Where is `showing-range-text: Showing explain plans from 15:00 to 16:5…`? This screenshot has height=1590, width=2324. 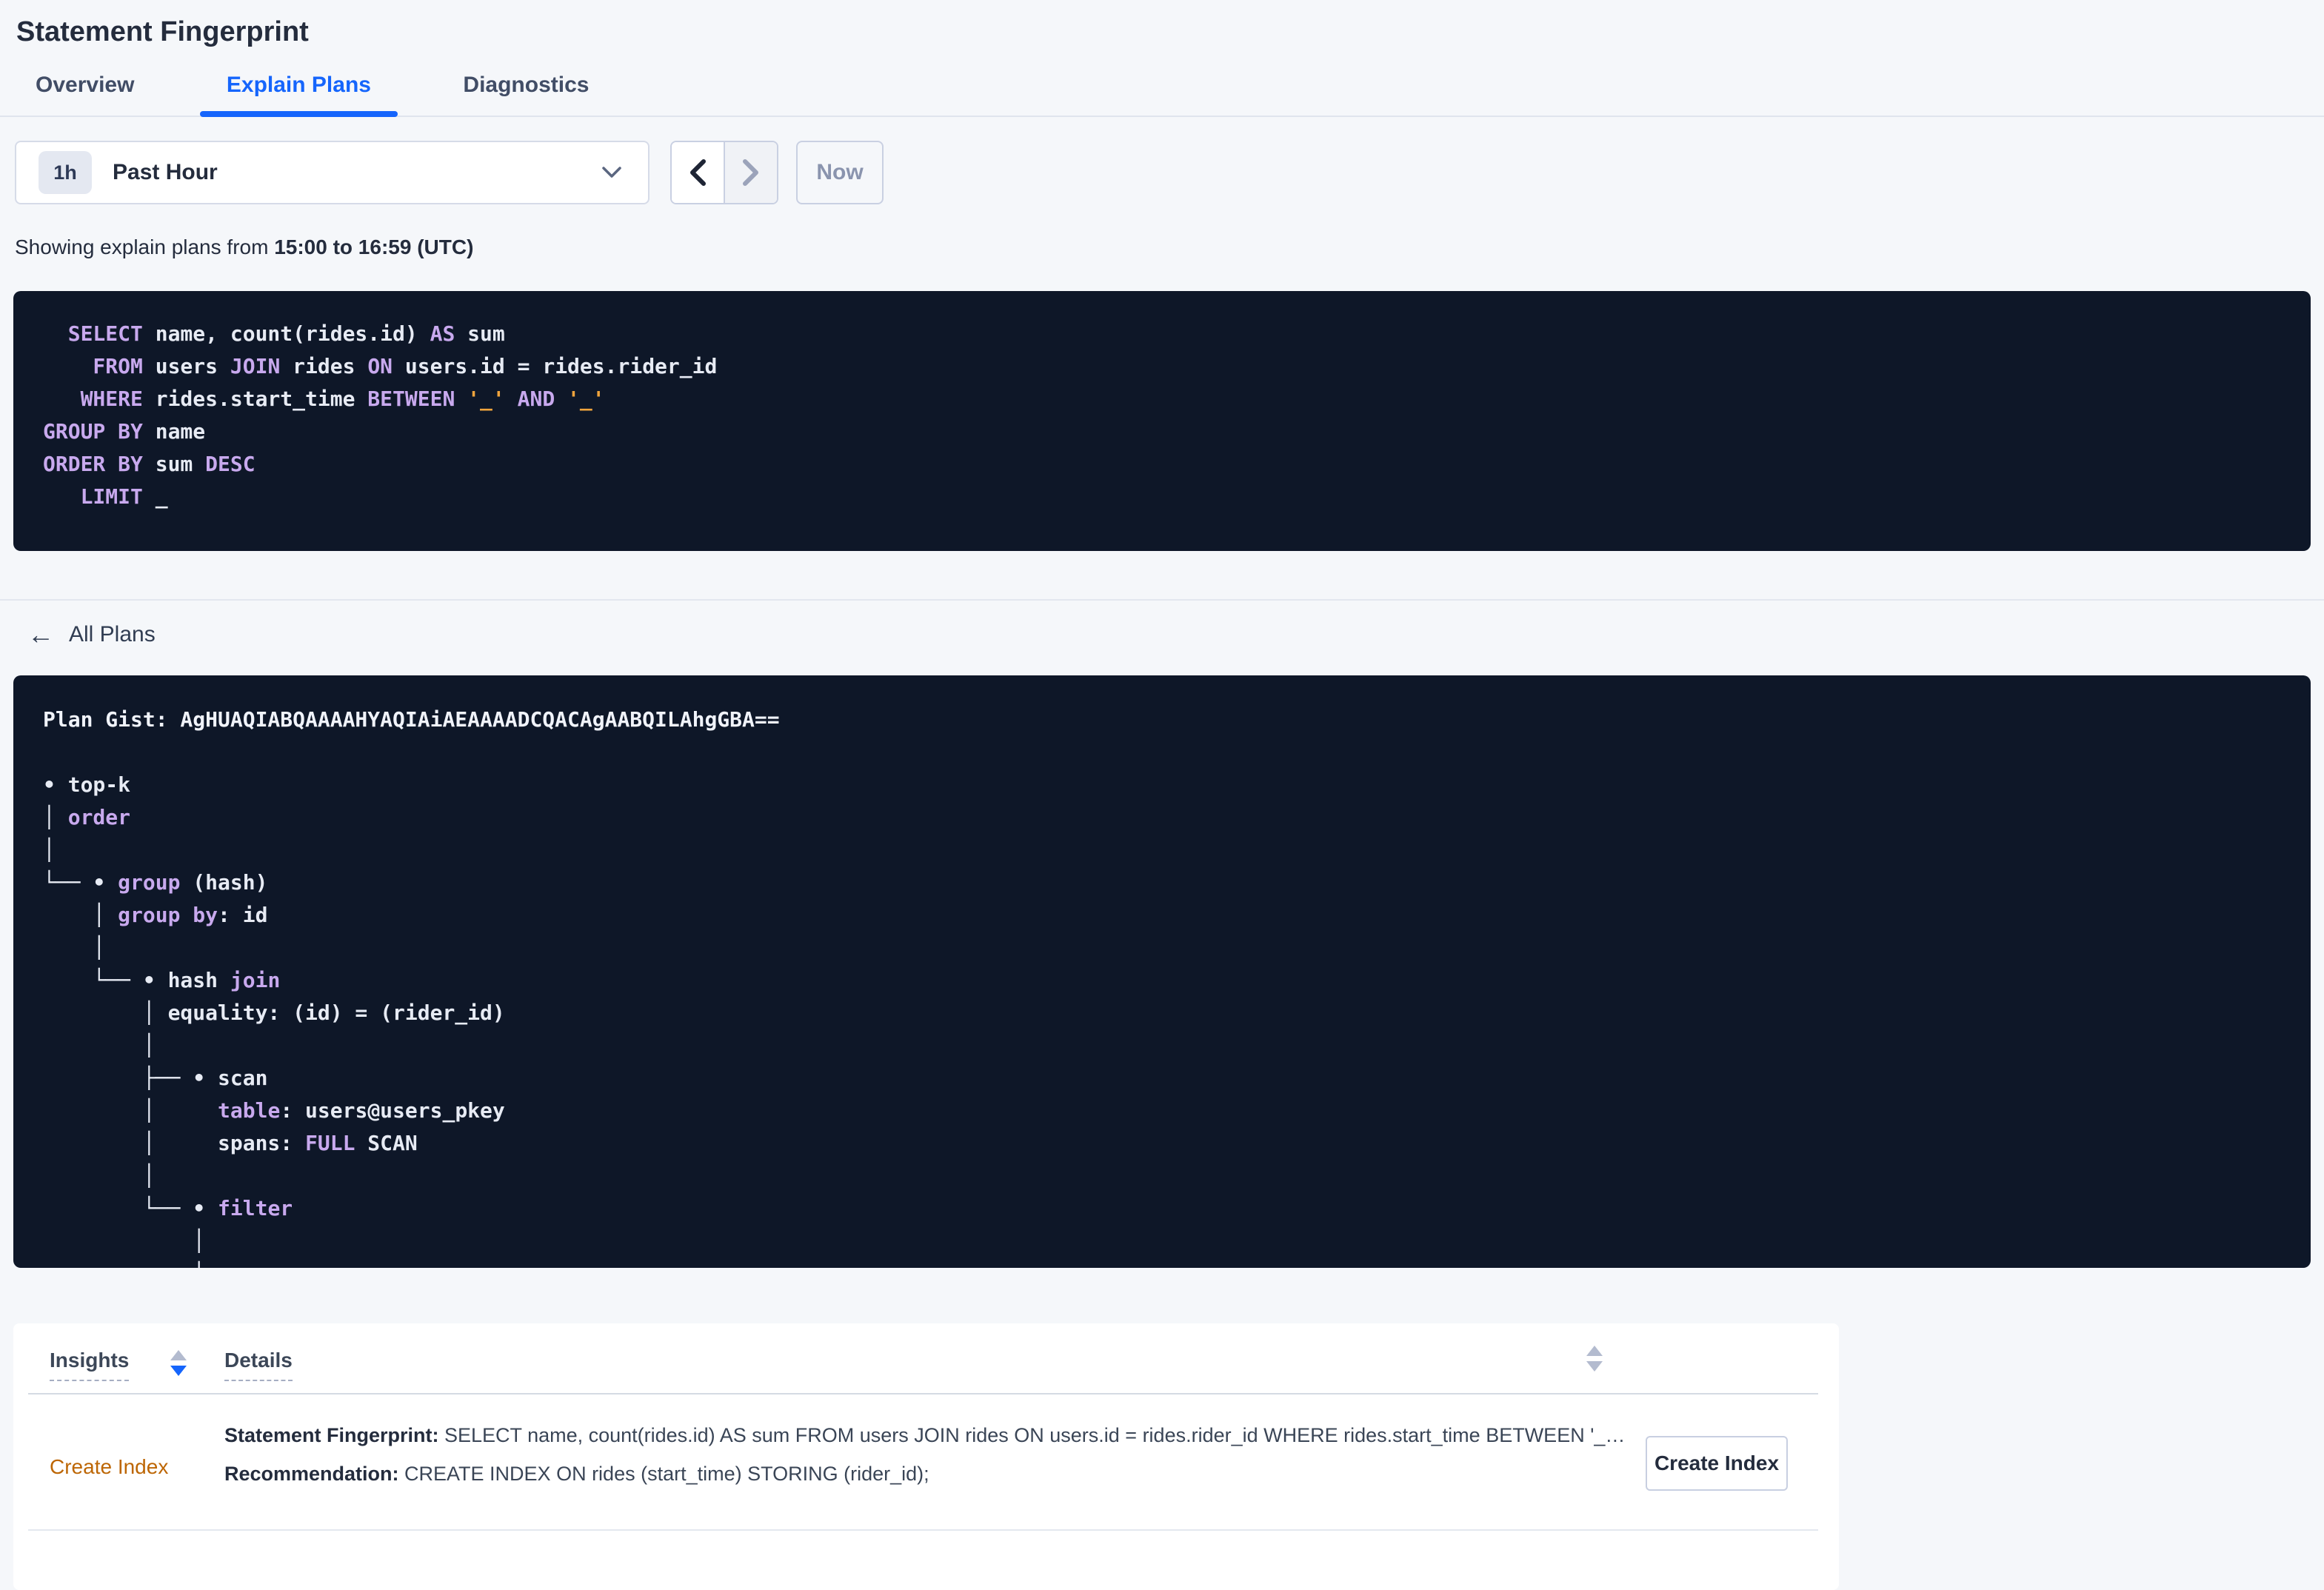
showing-range-text: Showing explain plans from 15:00 to 16:5… is located at coordinates (244, 247).